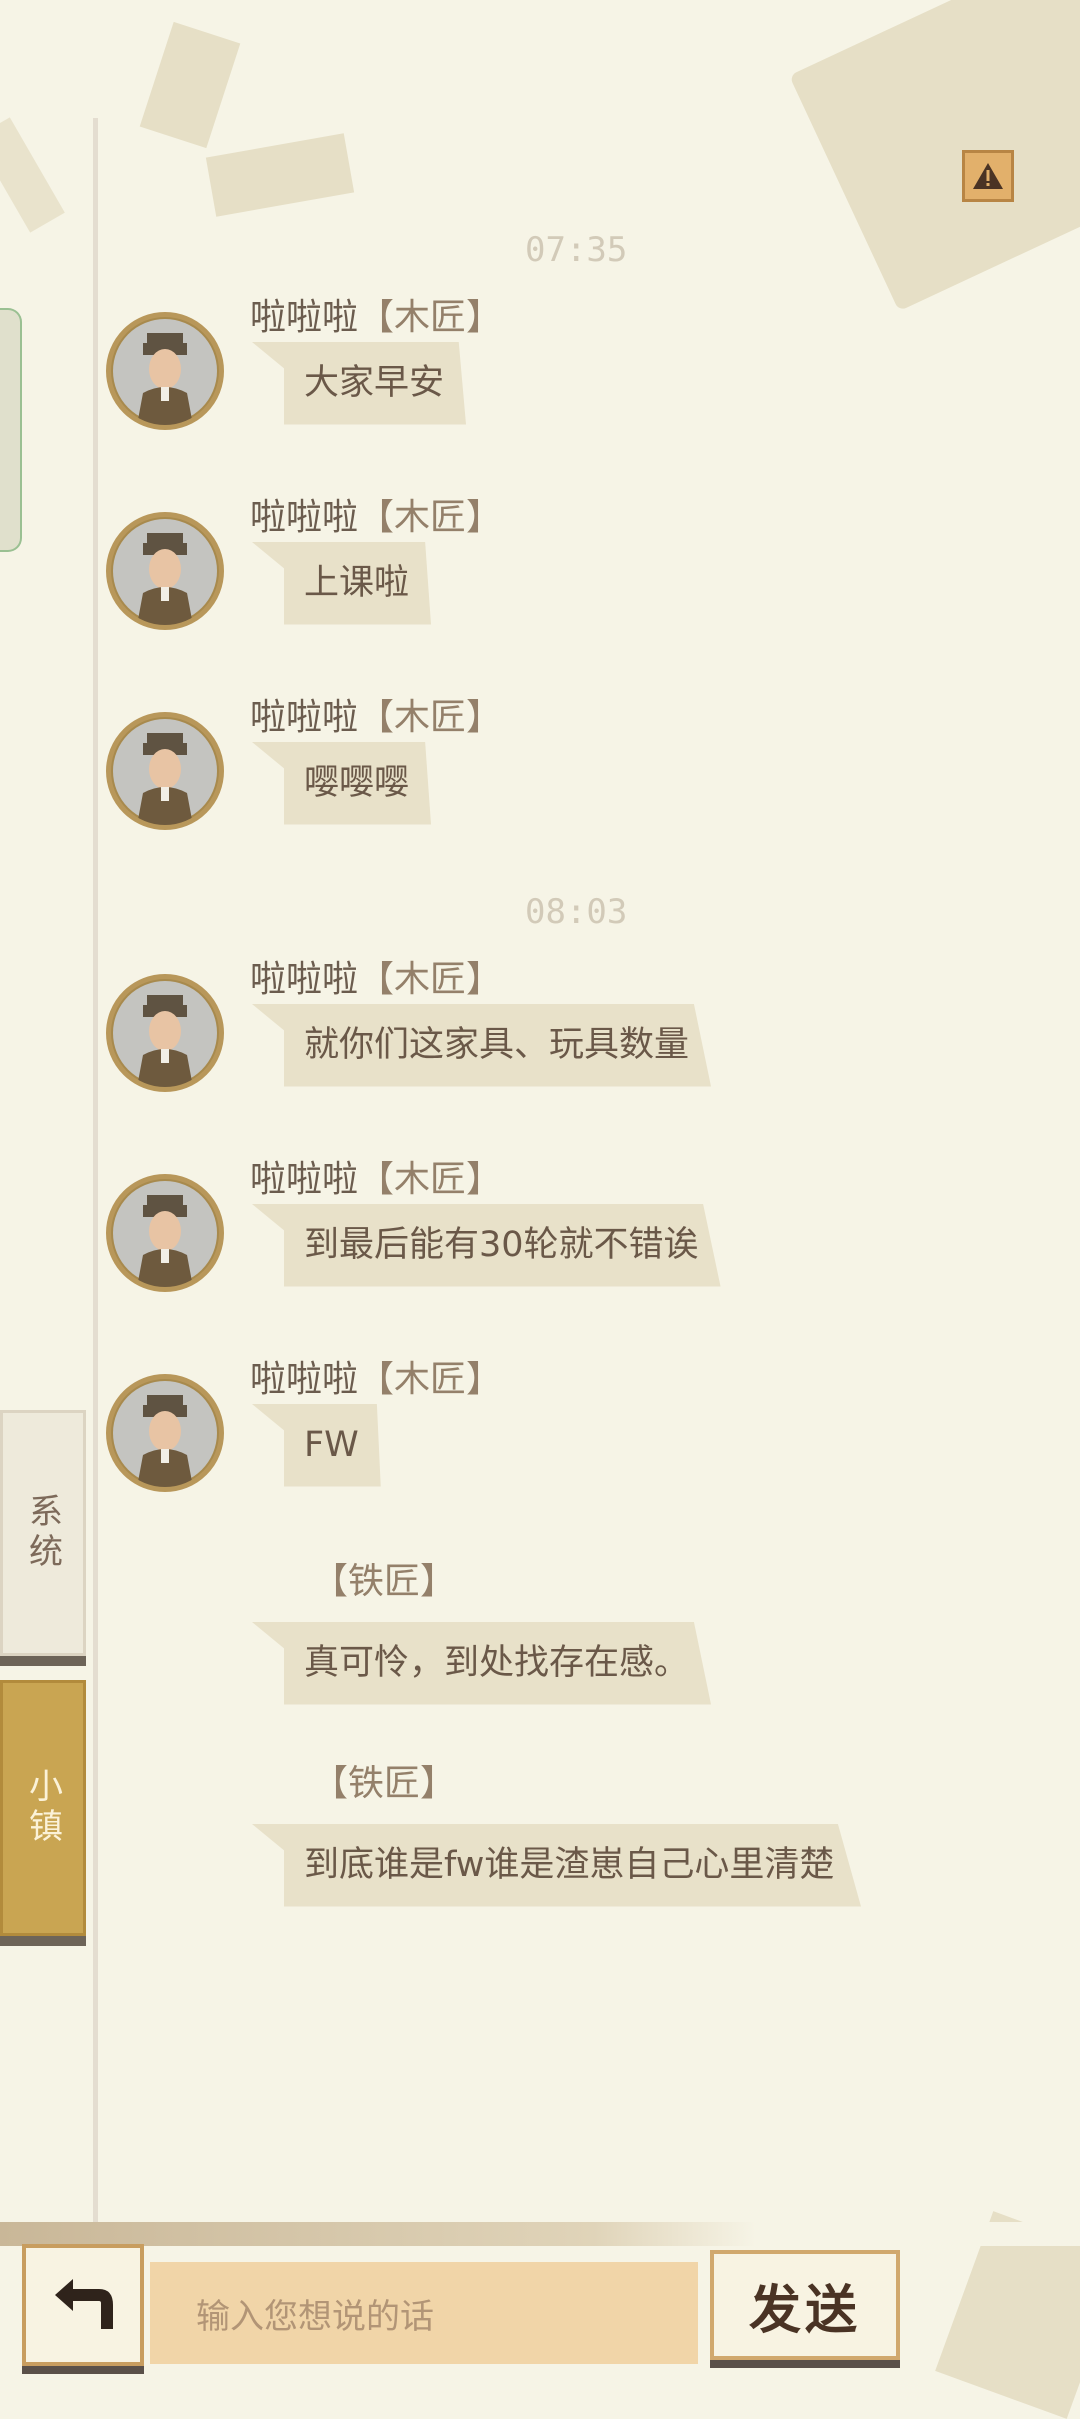 The width and height of the screenshot is (1080, 2419). I want to click on left-panel-tab, so click(11, 430).